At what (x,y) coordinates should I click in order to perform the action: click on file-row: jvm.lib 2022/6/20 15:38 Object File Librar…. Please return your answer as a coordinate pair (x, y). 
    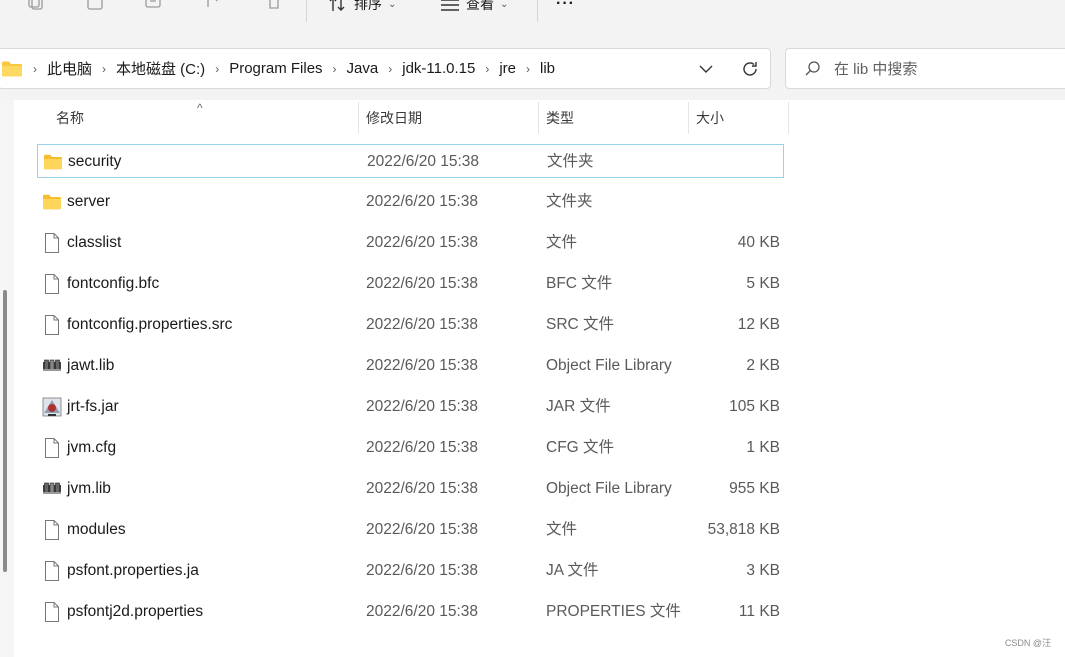
    Looking at the image, I should click on (410, 489).